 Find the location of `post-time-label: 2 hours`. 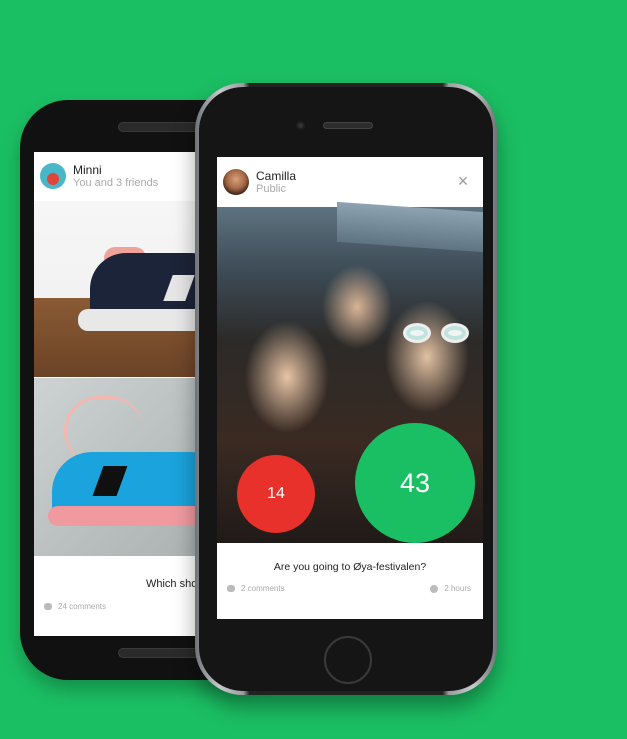

post-time-label: 2 hours is located at coordinates (457, 588).